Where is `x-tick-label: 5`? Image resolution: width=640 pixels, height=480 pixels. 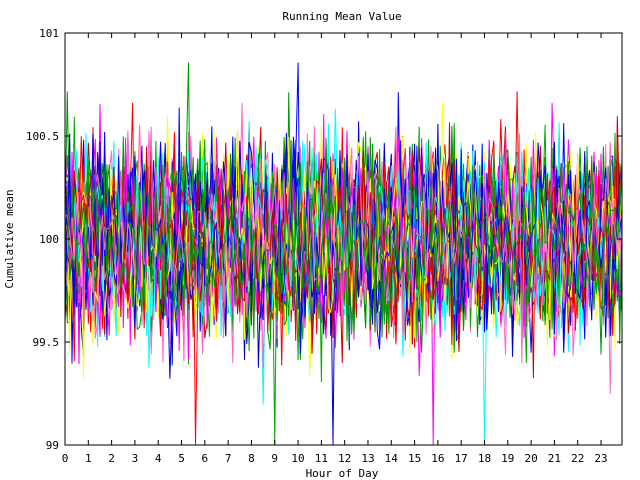
x-tick-label: 5 is located at coordinates (181, 458).